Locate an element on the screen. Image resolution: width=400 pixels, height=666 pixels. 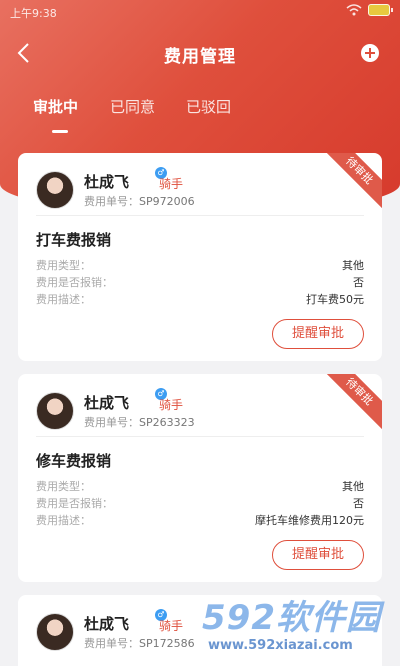
expense-title: 打车费报销 is located at coordinates (74, 240).